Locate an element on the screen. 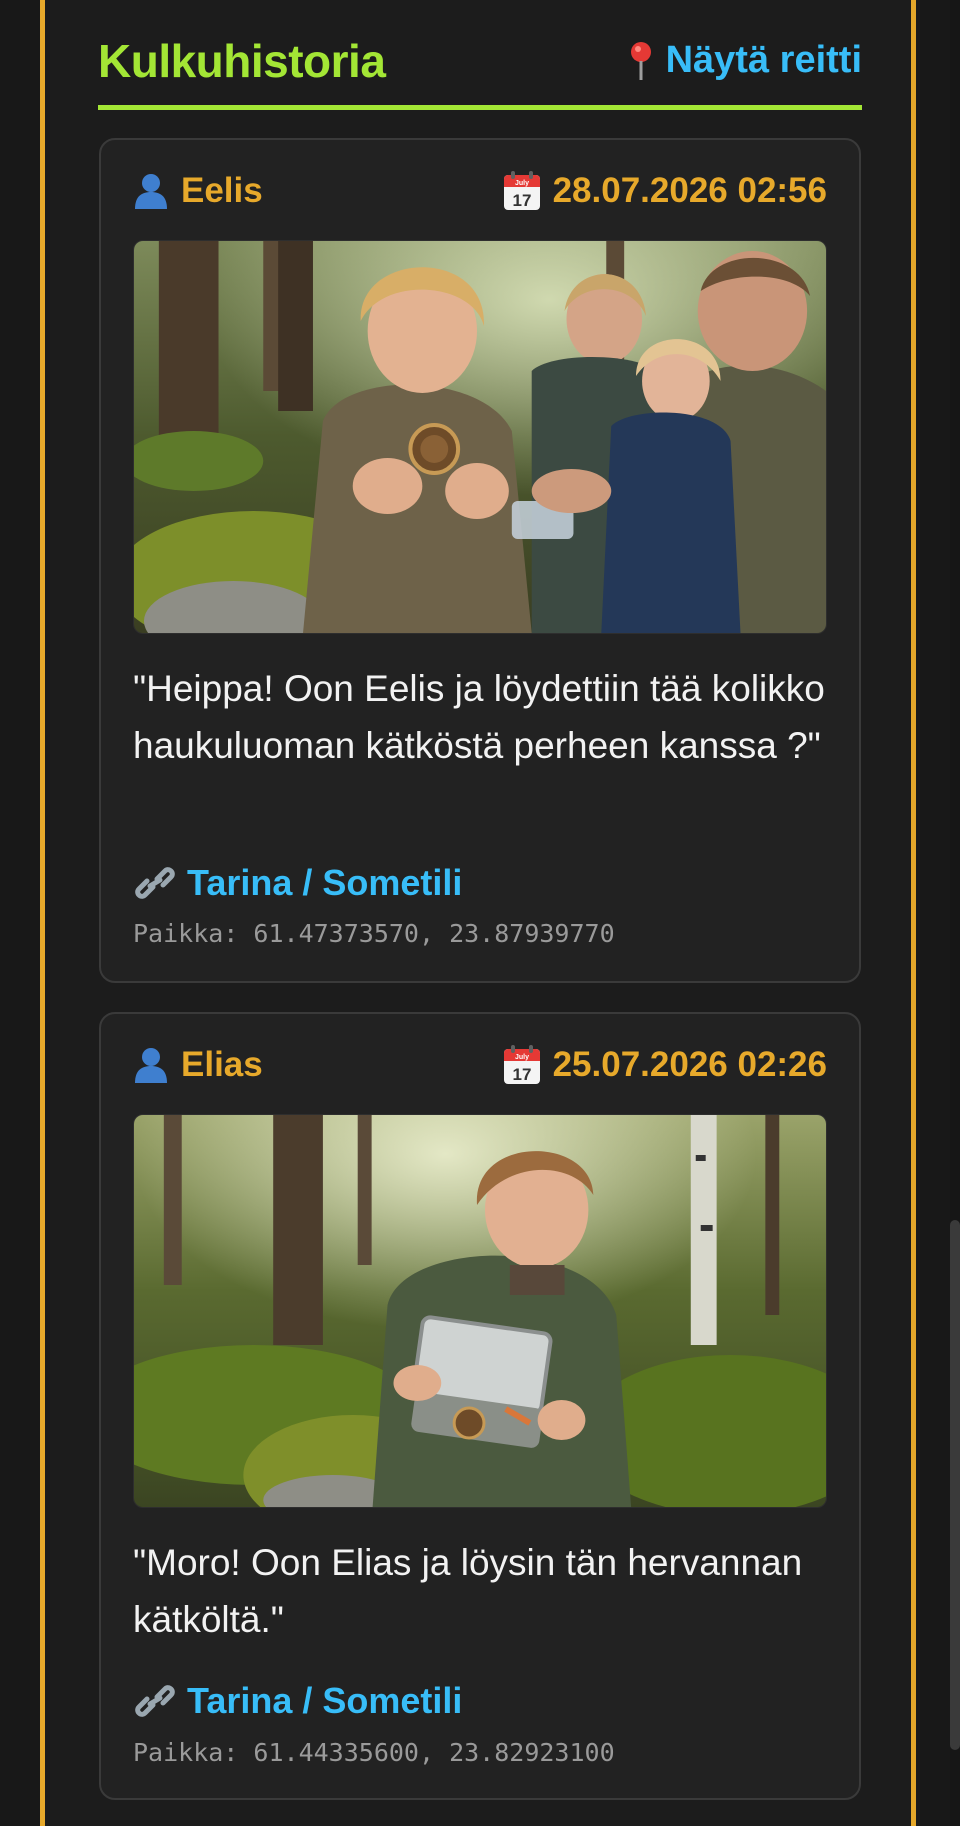 The image size is (960, 1826). page-title: Kulkuhistoria is located at coordinates (242, 60).